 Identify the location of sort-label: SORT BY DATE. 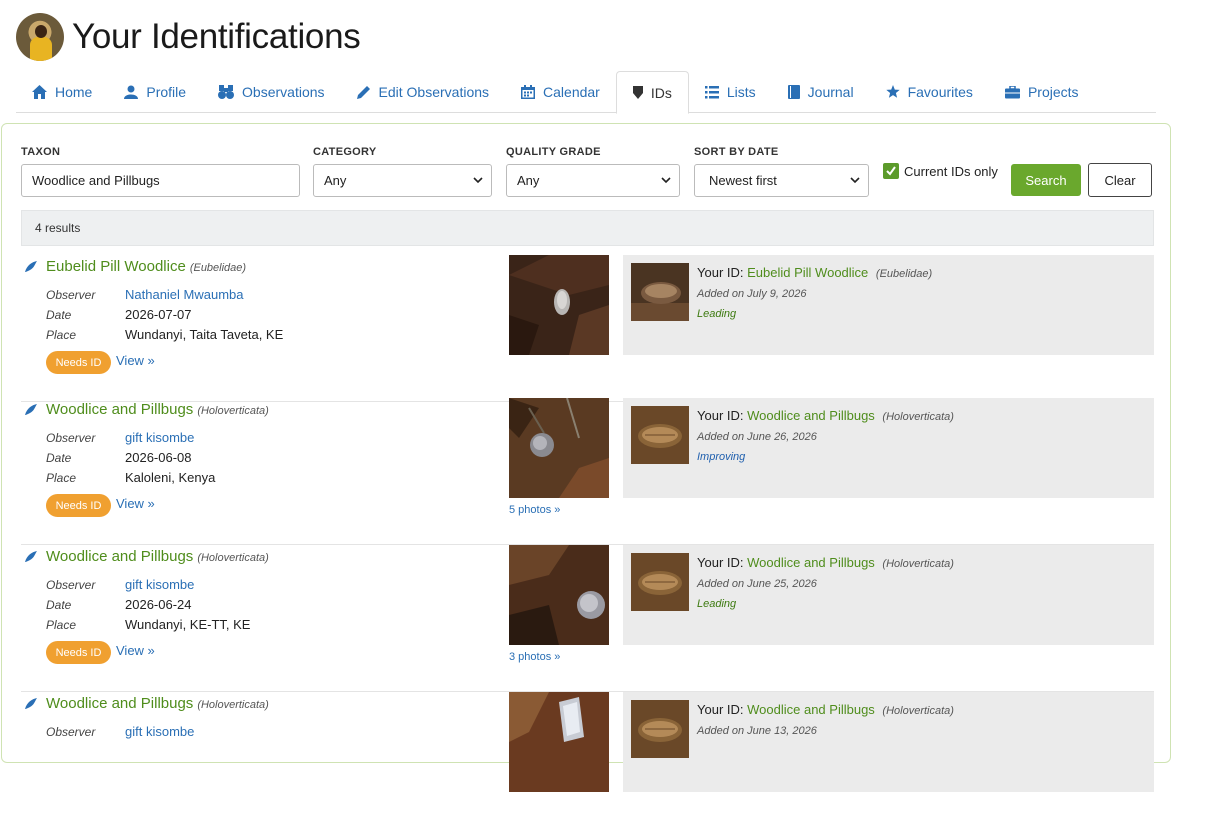
(736, 152).